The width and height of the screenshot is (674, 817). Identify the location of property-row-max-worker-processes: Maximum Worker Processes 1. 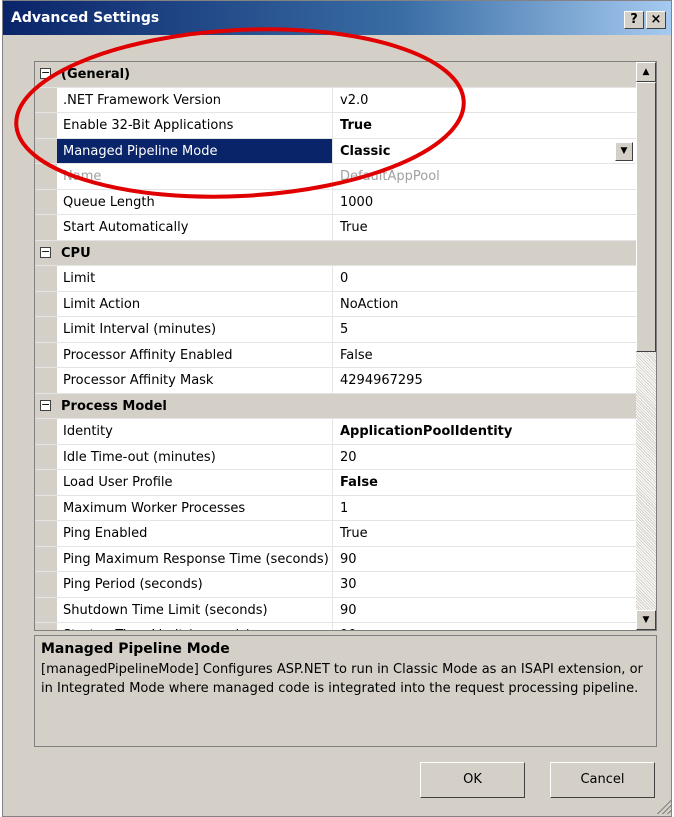
(335, 508).